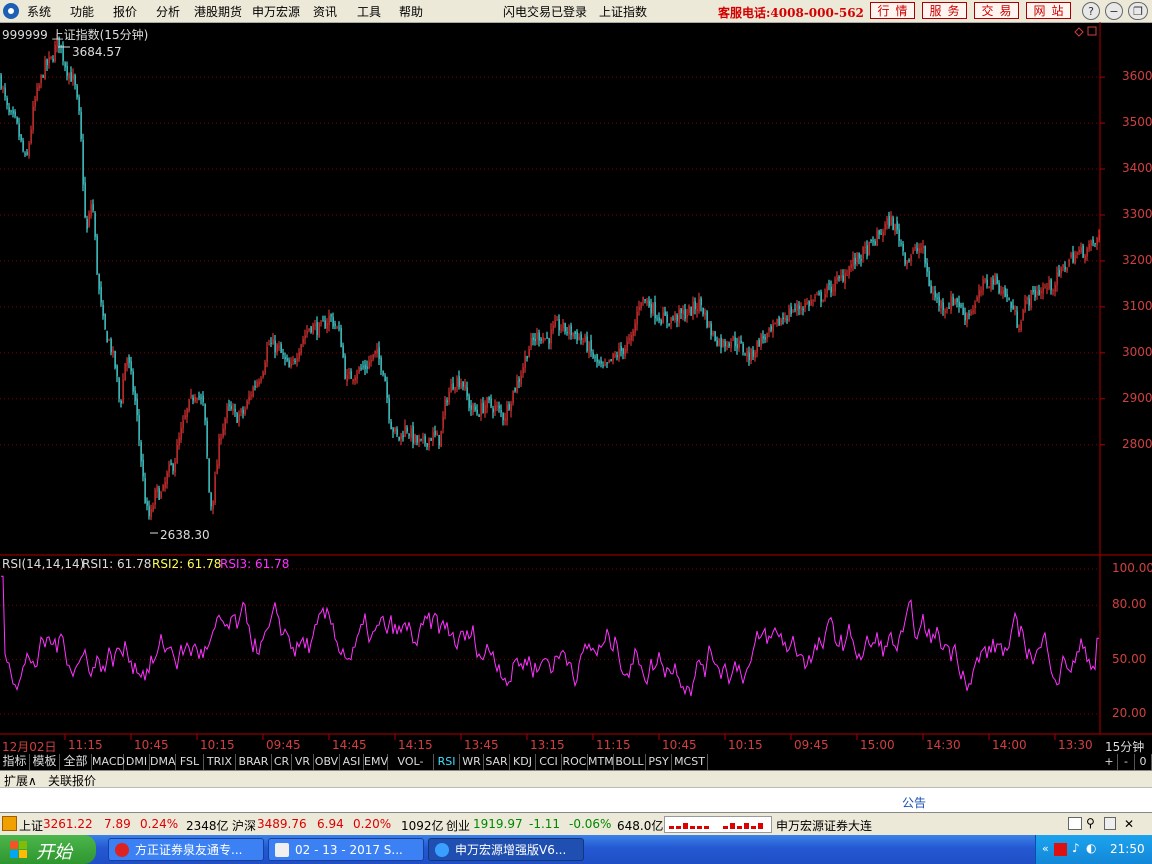 The width and height of the screenshot is (1152, 864). What do you see at coordinates (1075, 745) in the screenshot?
I see `time-axis-label: 13:30` at bounding box center [1075, 745].